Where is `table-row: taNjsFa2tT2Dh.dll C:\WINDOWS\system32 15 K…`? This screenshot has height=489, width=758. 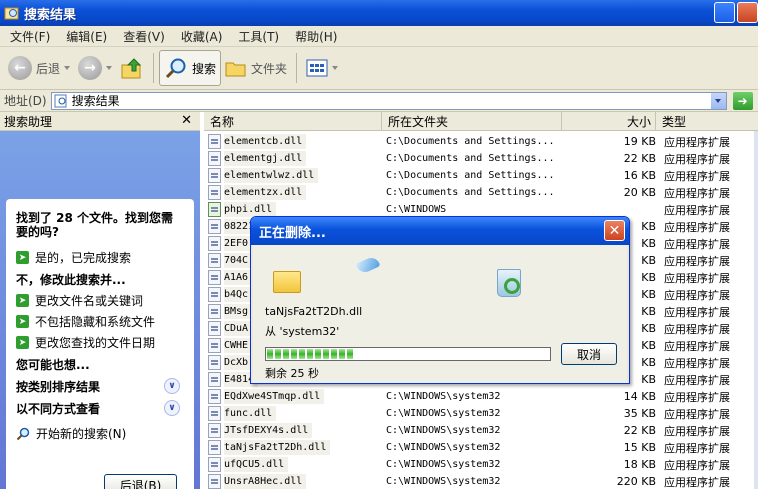
table-row: taNjsFa2tT2Dh.dll C:\WINDOWS\system32 15 K… is located at coordinates (481, 447).